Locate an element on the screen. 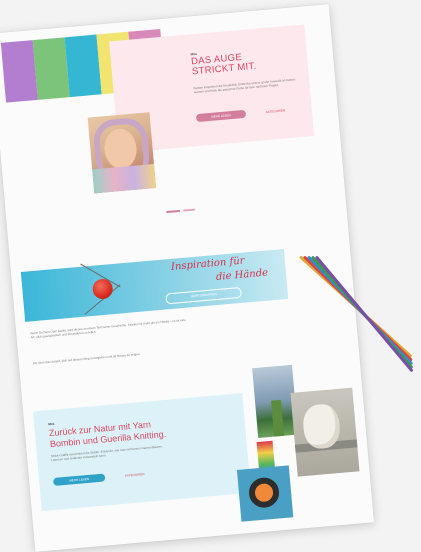  banner-script-title: Inspiration für die Hände is located at coordinates (231, 269).